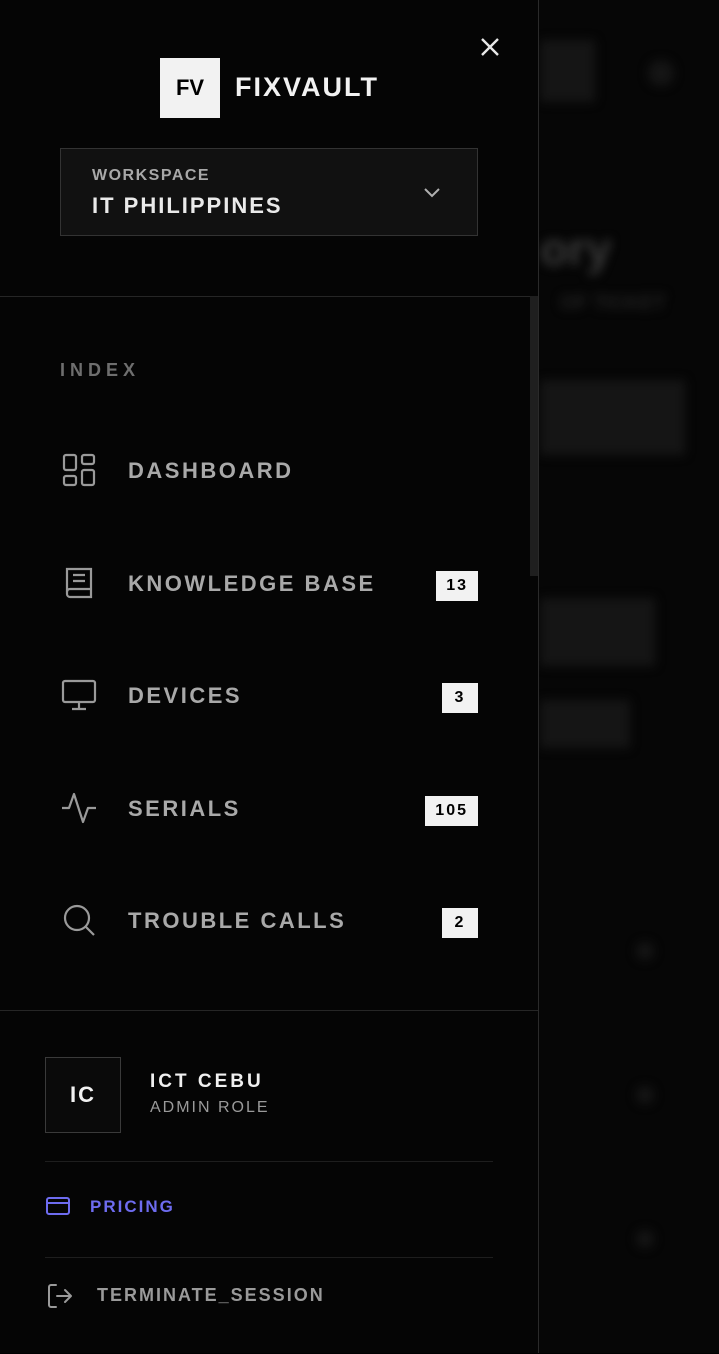 The height and width of the screenshot is (1354, 719). Describe the element at coordinates (432, 193) in the screenshot. I see `chevron-down-icon` at that location.